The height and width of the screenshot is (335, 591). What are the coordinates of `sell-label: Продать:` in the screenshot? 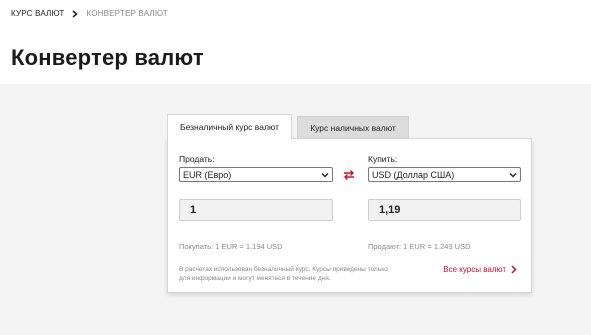 It's located at (197, 159).